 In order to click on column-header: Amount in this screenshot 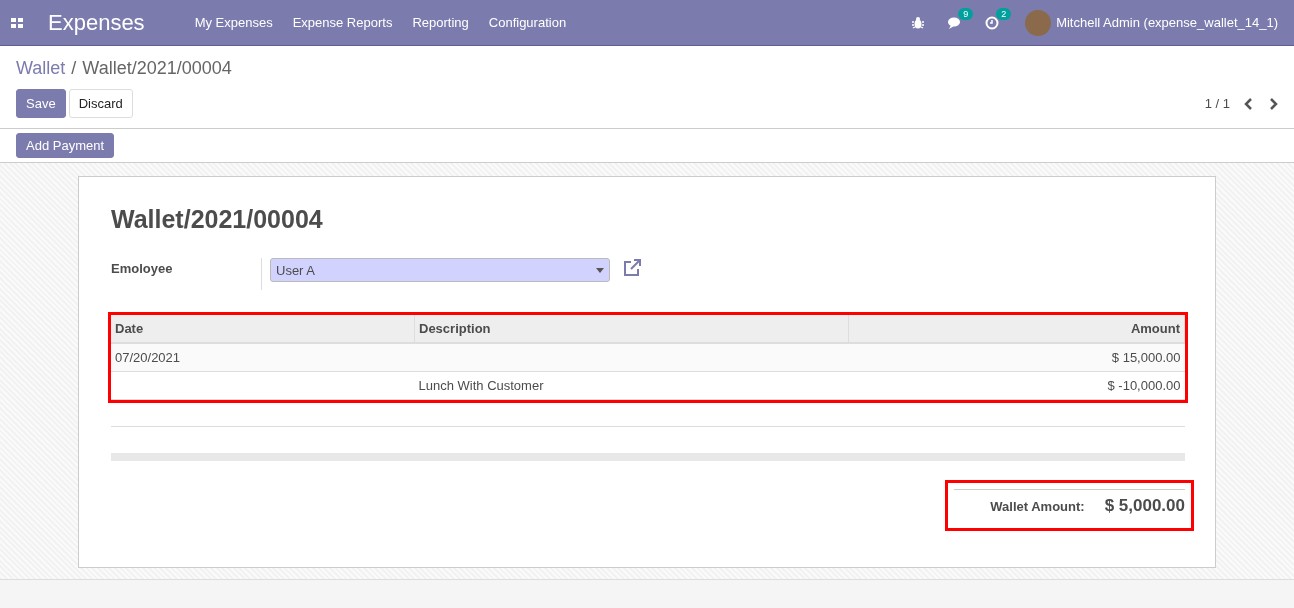, I will do `click(1016, 329)`.